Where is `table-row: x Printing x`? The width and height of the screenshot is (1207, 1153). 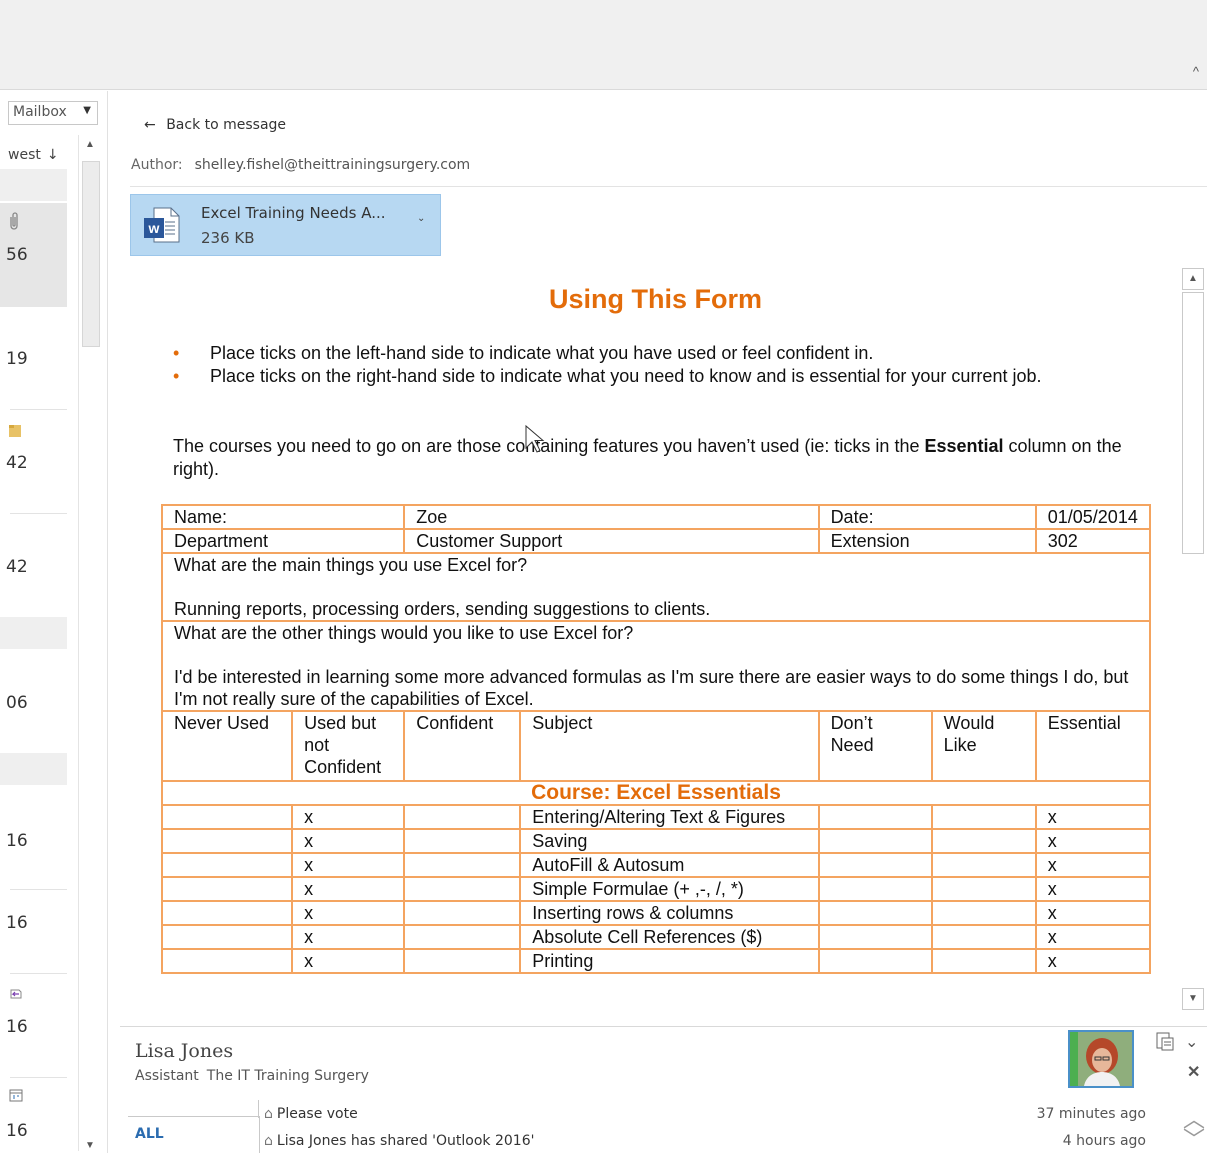
table-row: x Printing x is located at coordinates (656, 961).